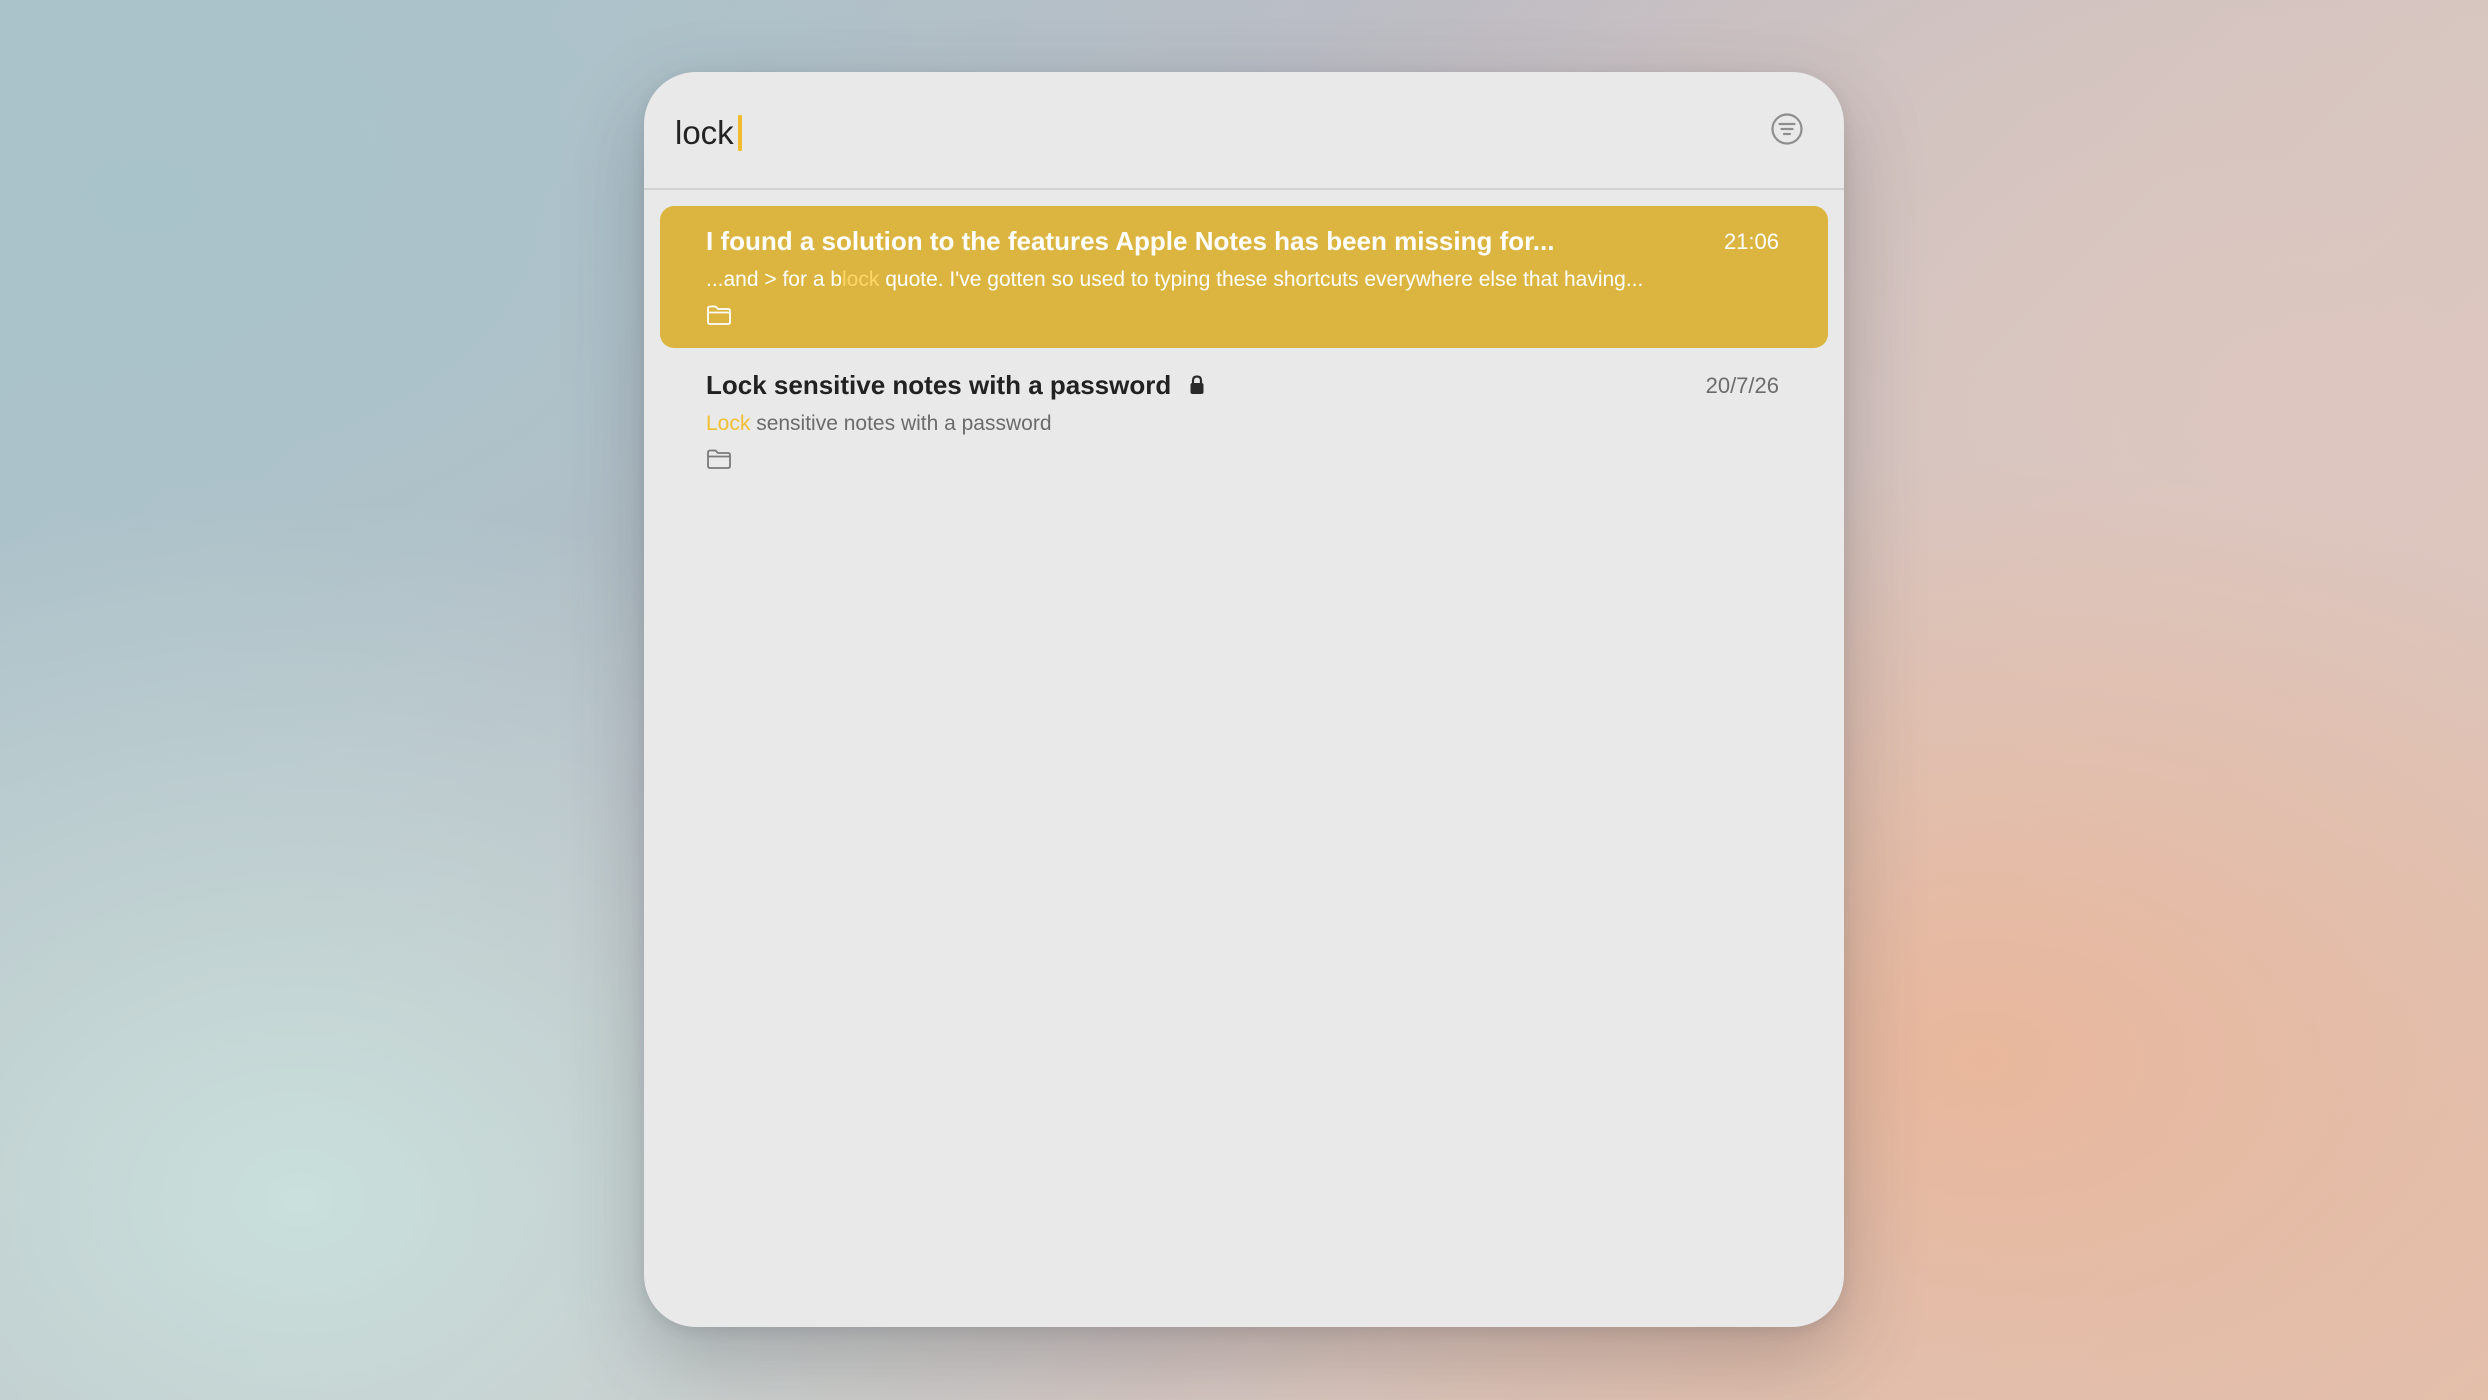 The image size is (2488, 1400). Describe the element at coordinates (739, 133) in the screenshot. I see `text-caret` at that location.